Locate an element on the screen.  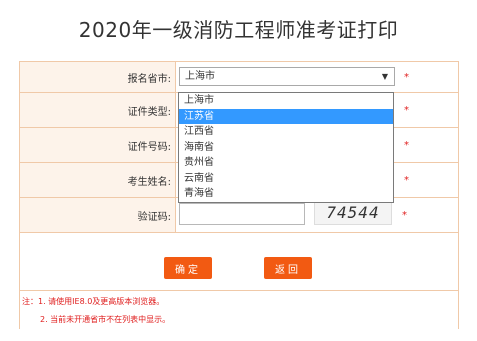
dropdown-option: 海南省 is located at coordinates (286, 148).